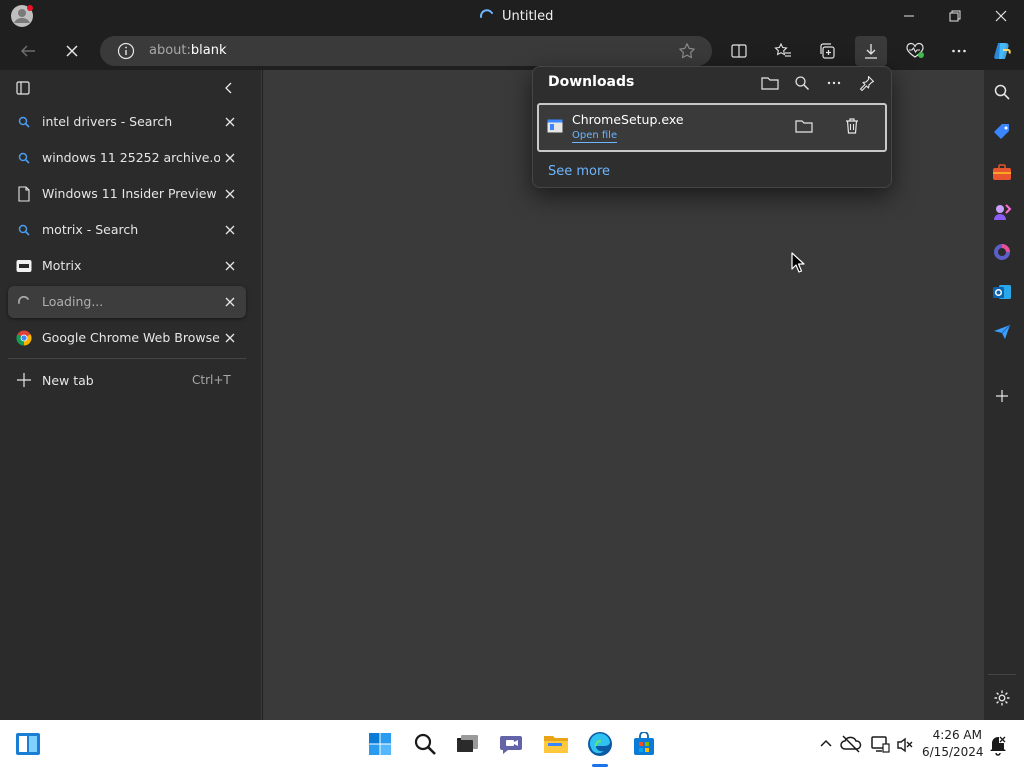  Describe the element at coordinates (131, 193) in the screenshot. I see `tab-label: Windows 11 Insider Preview (Build` at that location.